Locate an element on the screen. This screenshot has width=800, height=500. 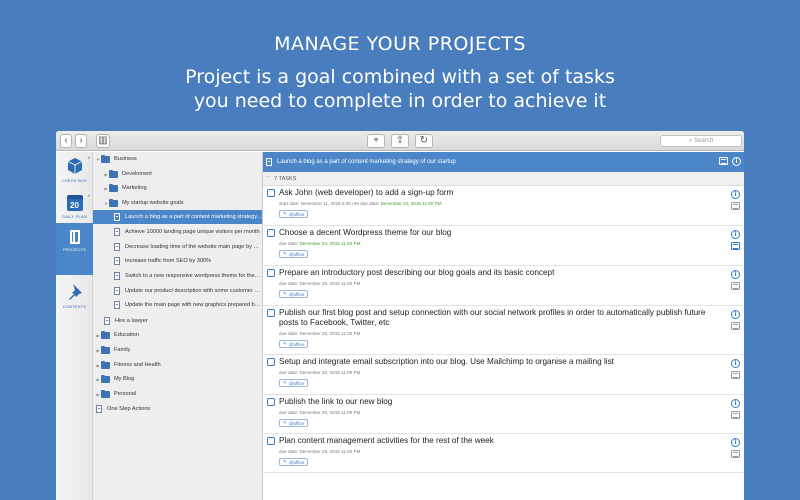
add-button: + is located at coordinates (376, 141).